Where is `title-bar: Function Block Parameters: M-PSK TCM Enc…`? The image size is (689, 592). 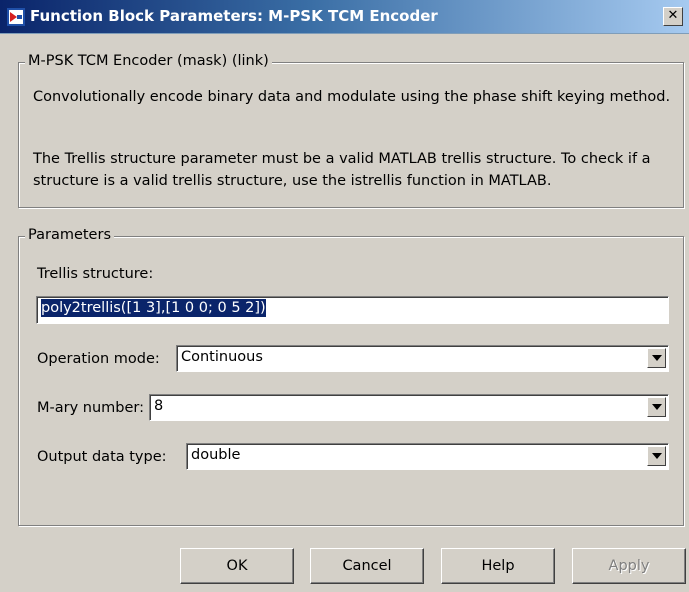
title-bar: Function Block Parameters: M-PSK TCM Enc… is located at coordinates (344, 17).